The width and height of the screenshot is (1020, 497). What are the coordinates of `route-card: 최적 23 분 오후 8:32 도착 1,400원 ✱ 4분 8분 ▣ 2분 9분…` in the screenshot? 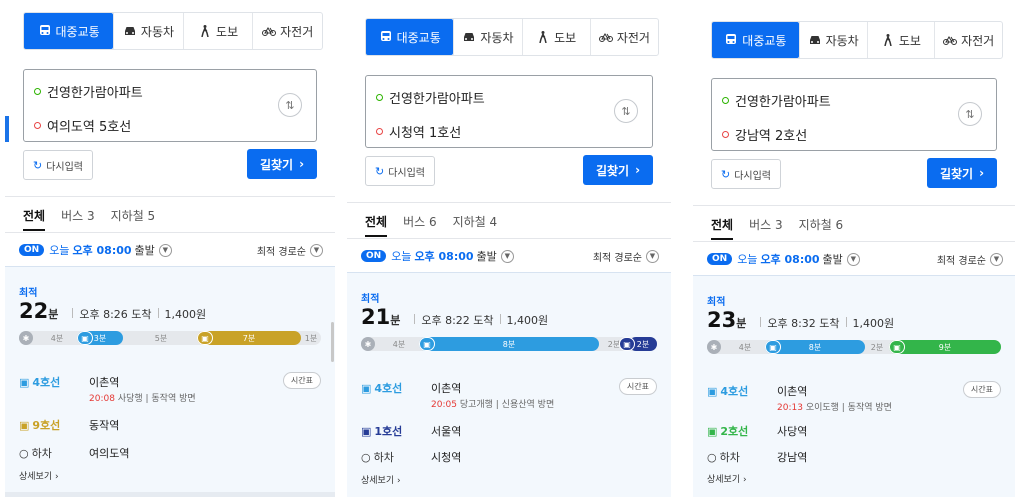 It's located at (854, 386).